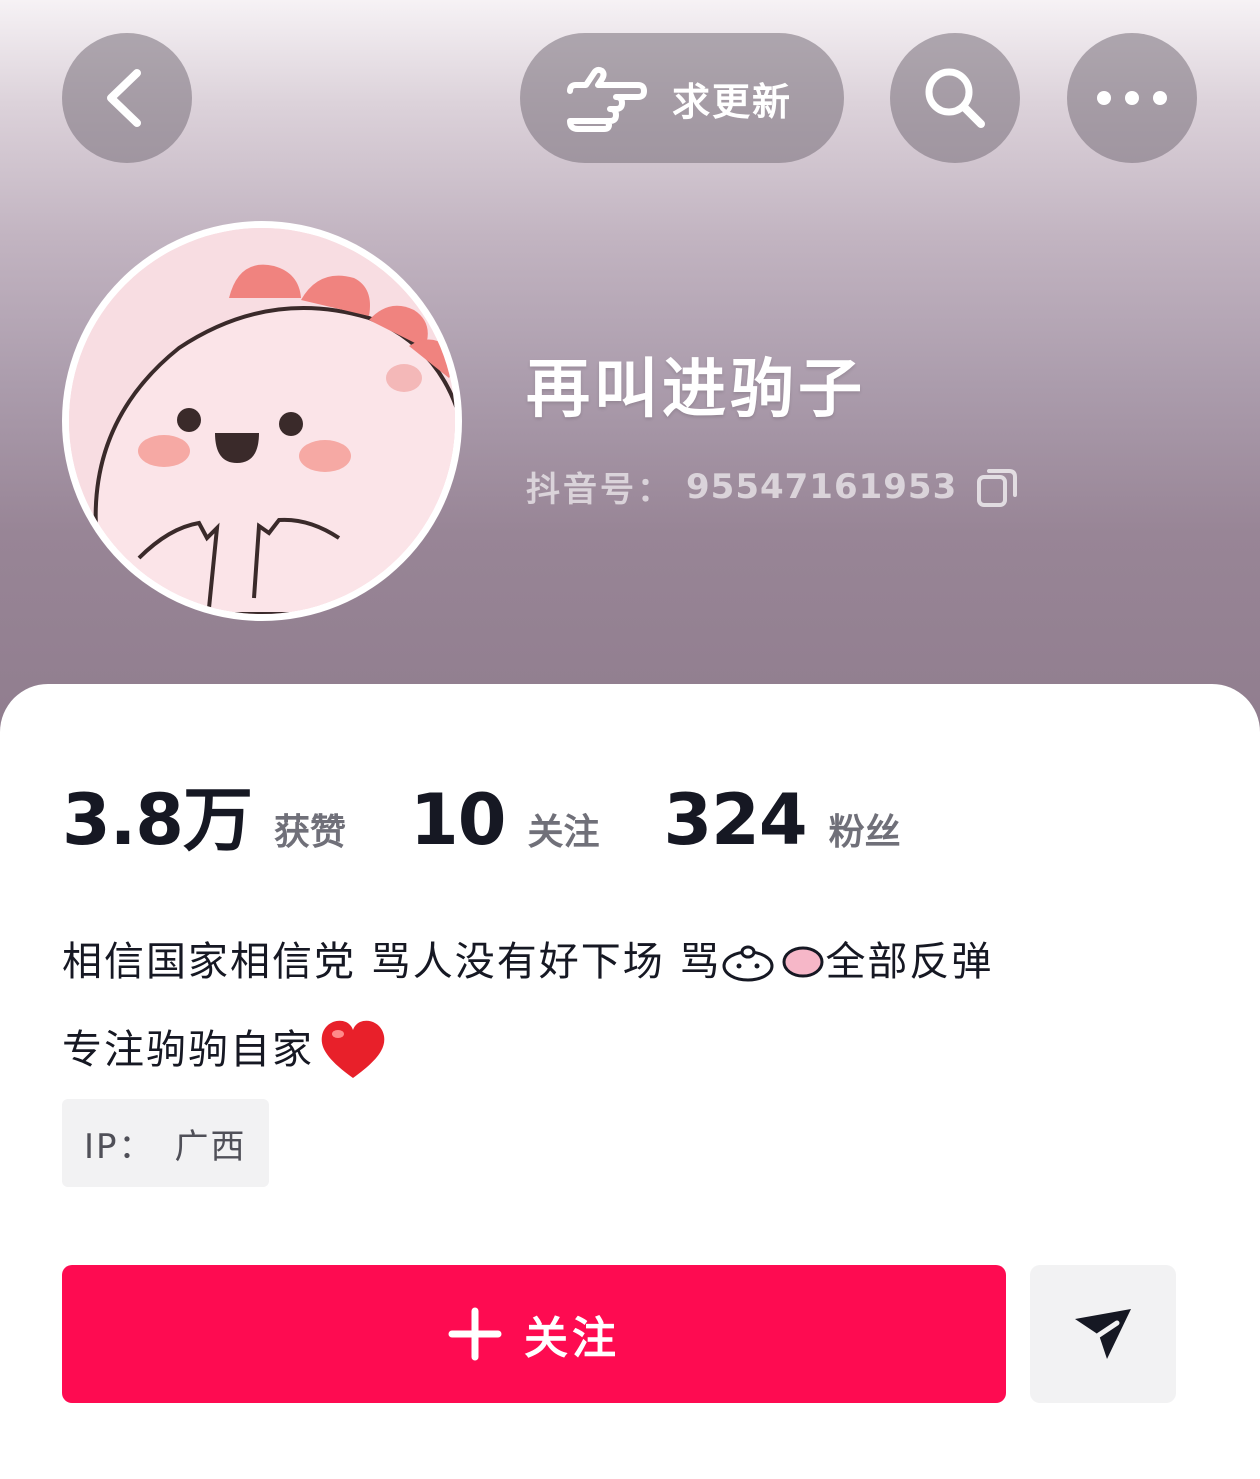 The height and width of the screenshot is (1479, 1260). What do you see at coordinates (600, 490) in the screenshot?
I see `douyin-id-label: 抖音号：` at bounding box center [600, 490].